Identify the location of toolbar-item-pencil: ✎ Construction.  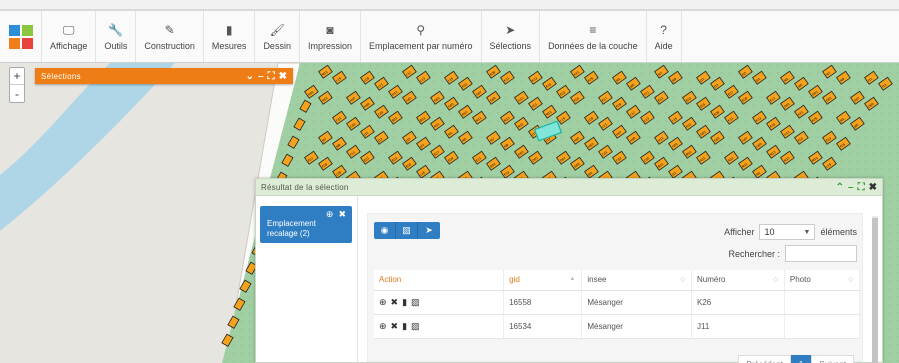
(170, 36).